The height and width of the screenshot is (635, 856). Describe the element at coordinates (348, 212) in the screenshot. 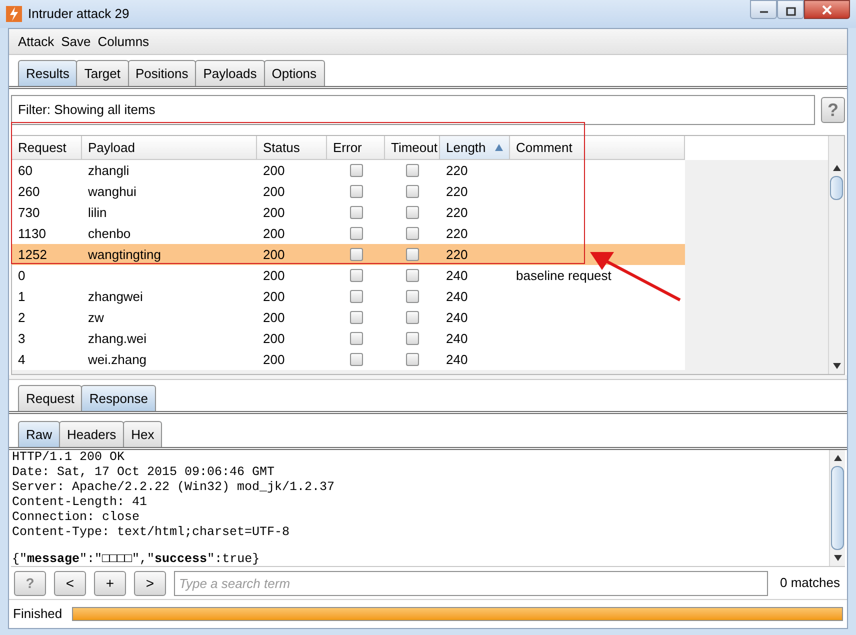

I see `table-row: 730 lilin 200 220` at that location.